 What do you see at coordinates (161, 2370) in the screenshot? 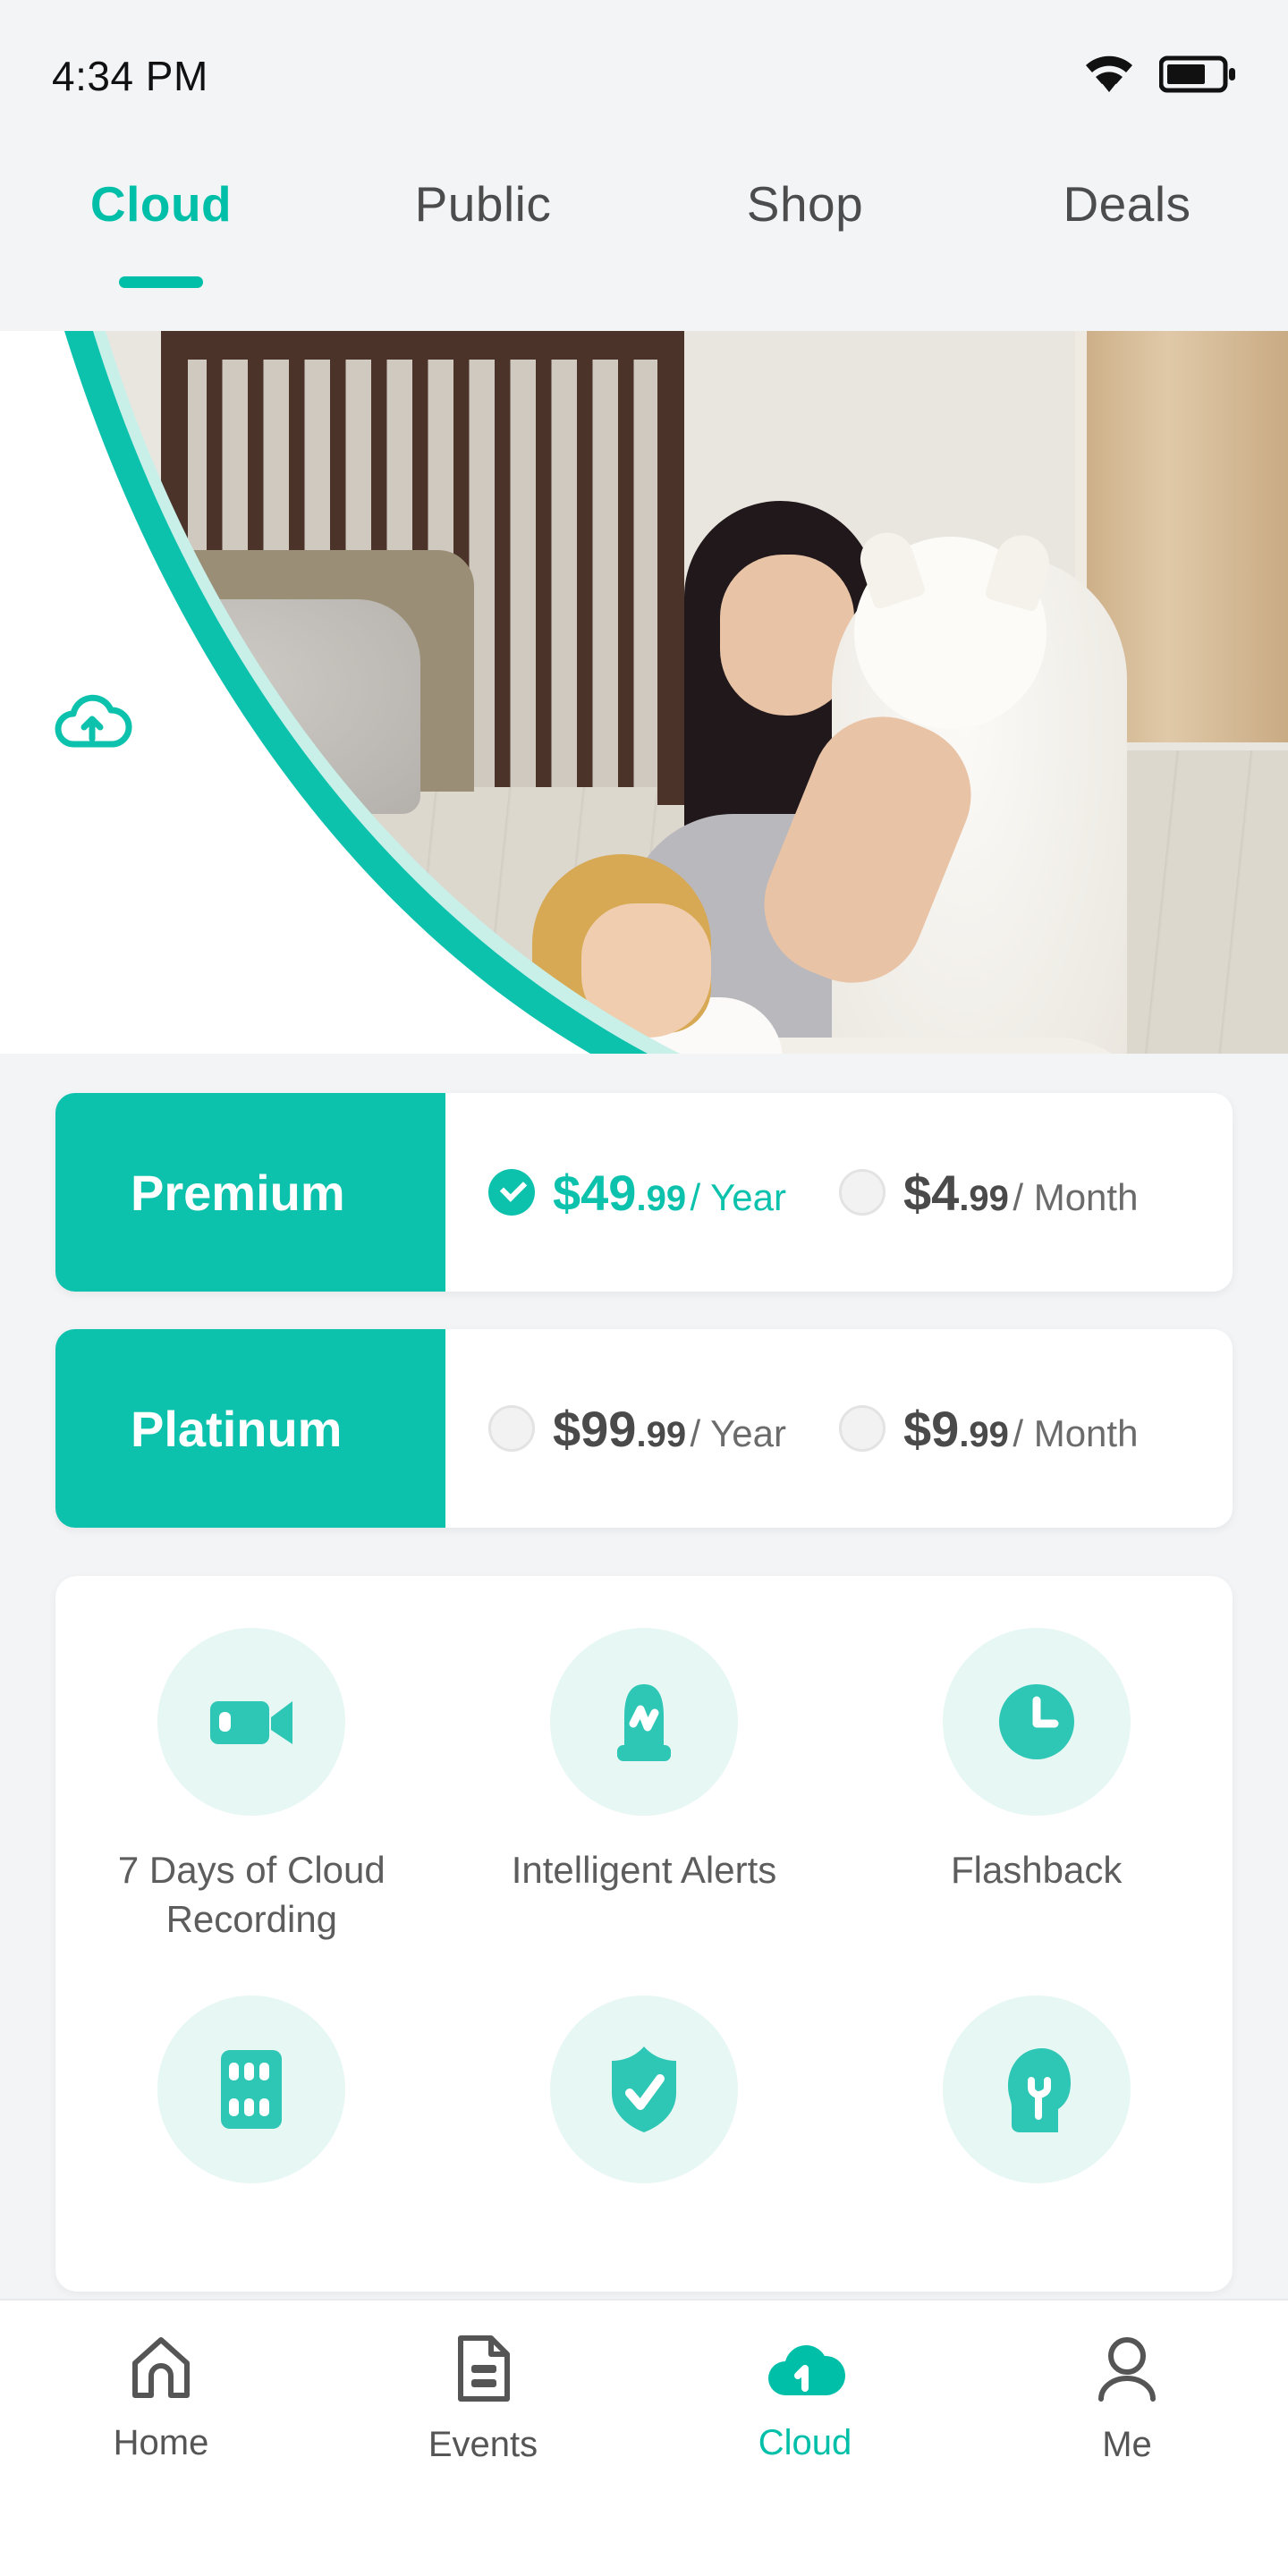
I see `home-icon` at bounding box center [161, 2370].